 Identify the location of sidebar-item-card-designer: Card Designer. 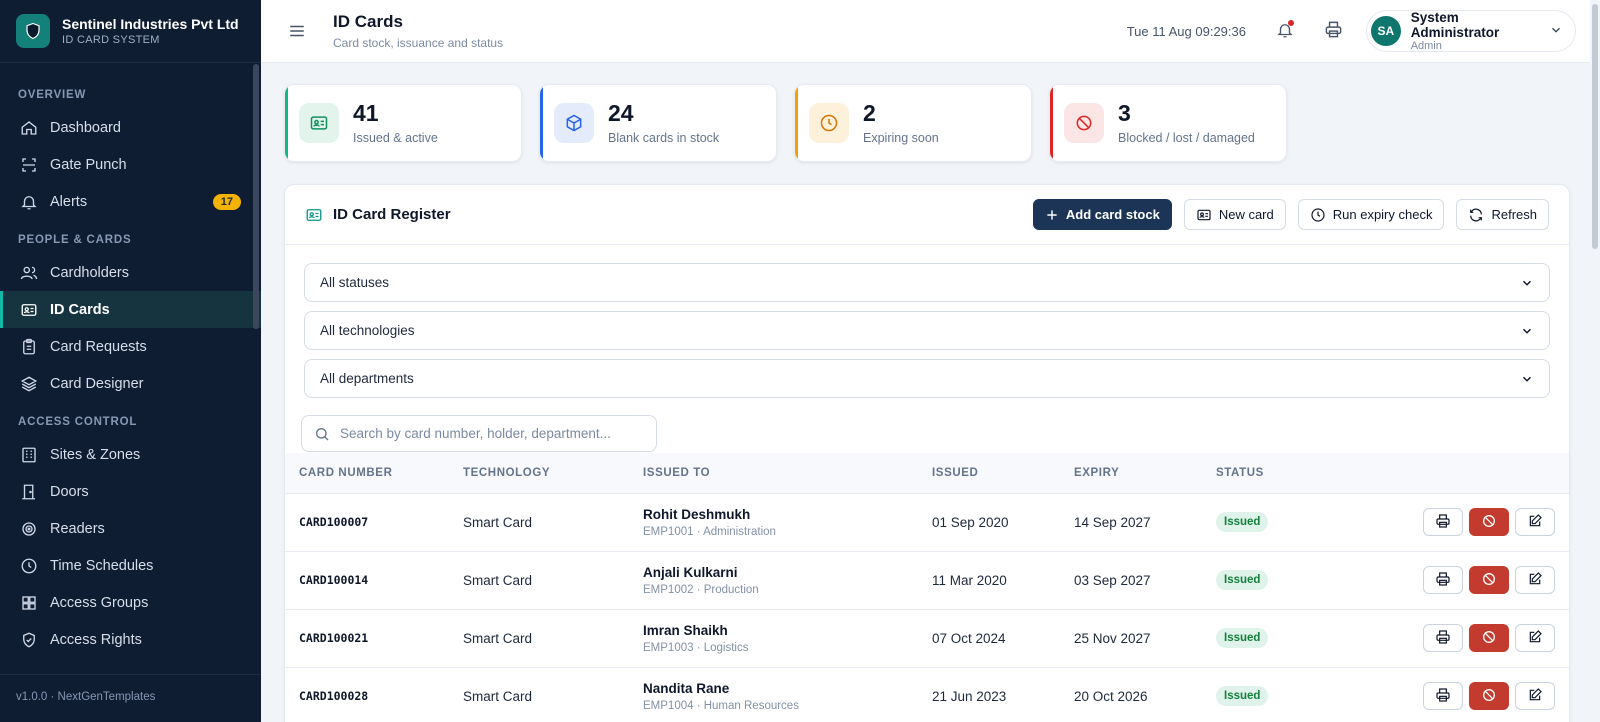
(130, 383).